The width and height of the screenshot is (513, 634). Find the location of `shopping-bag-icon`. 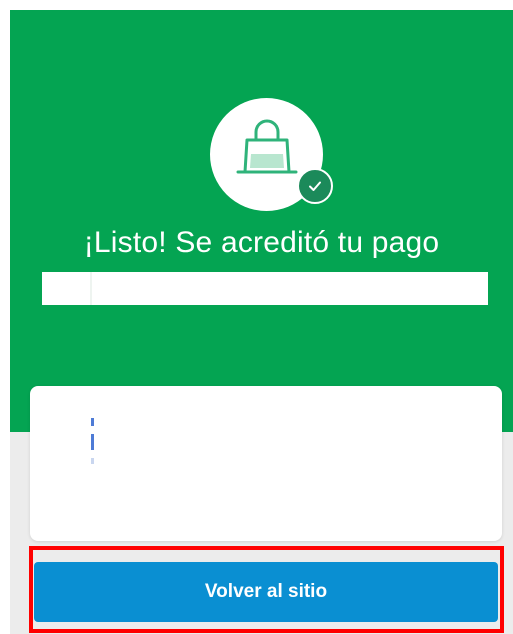

shopping-bag-icon is located at coordinates (267, 146).